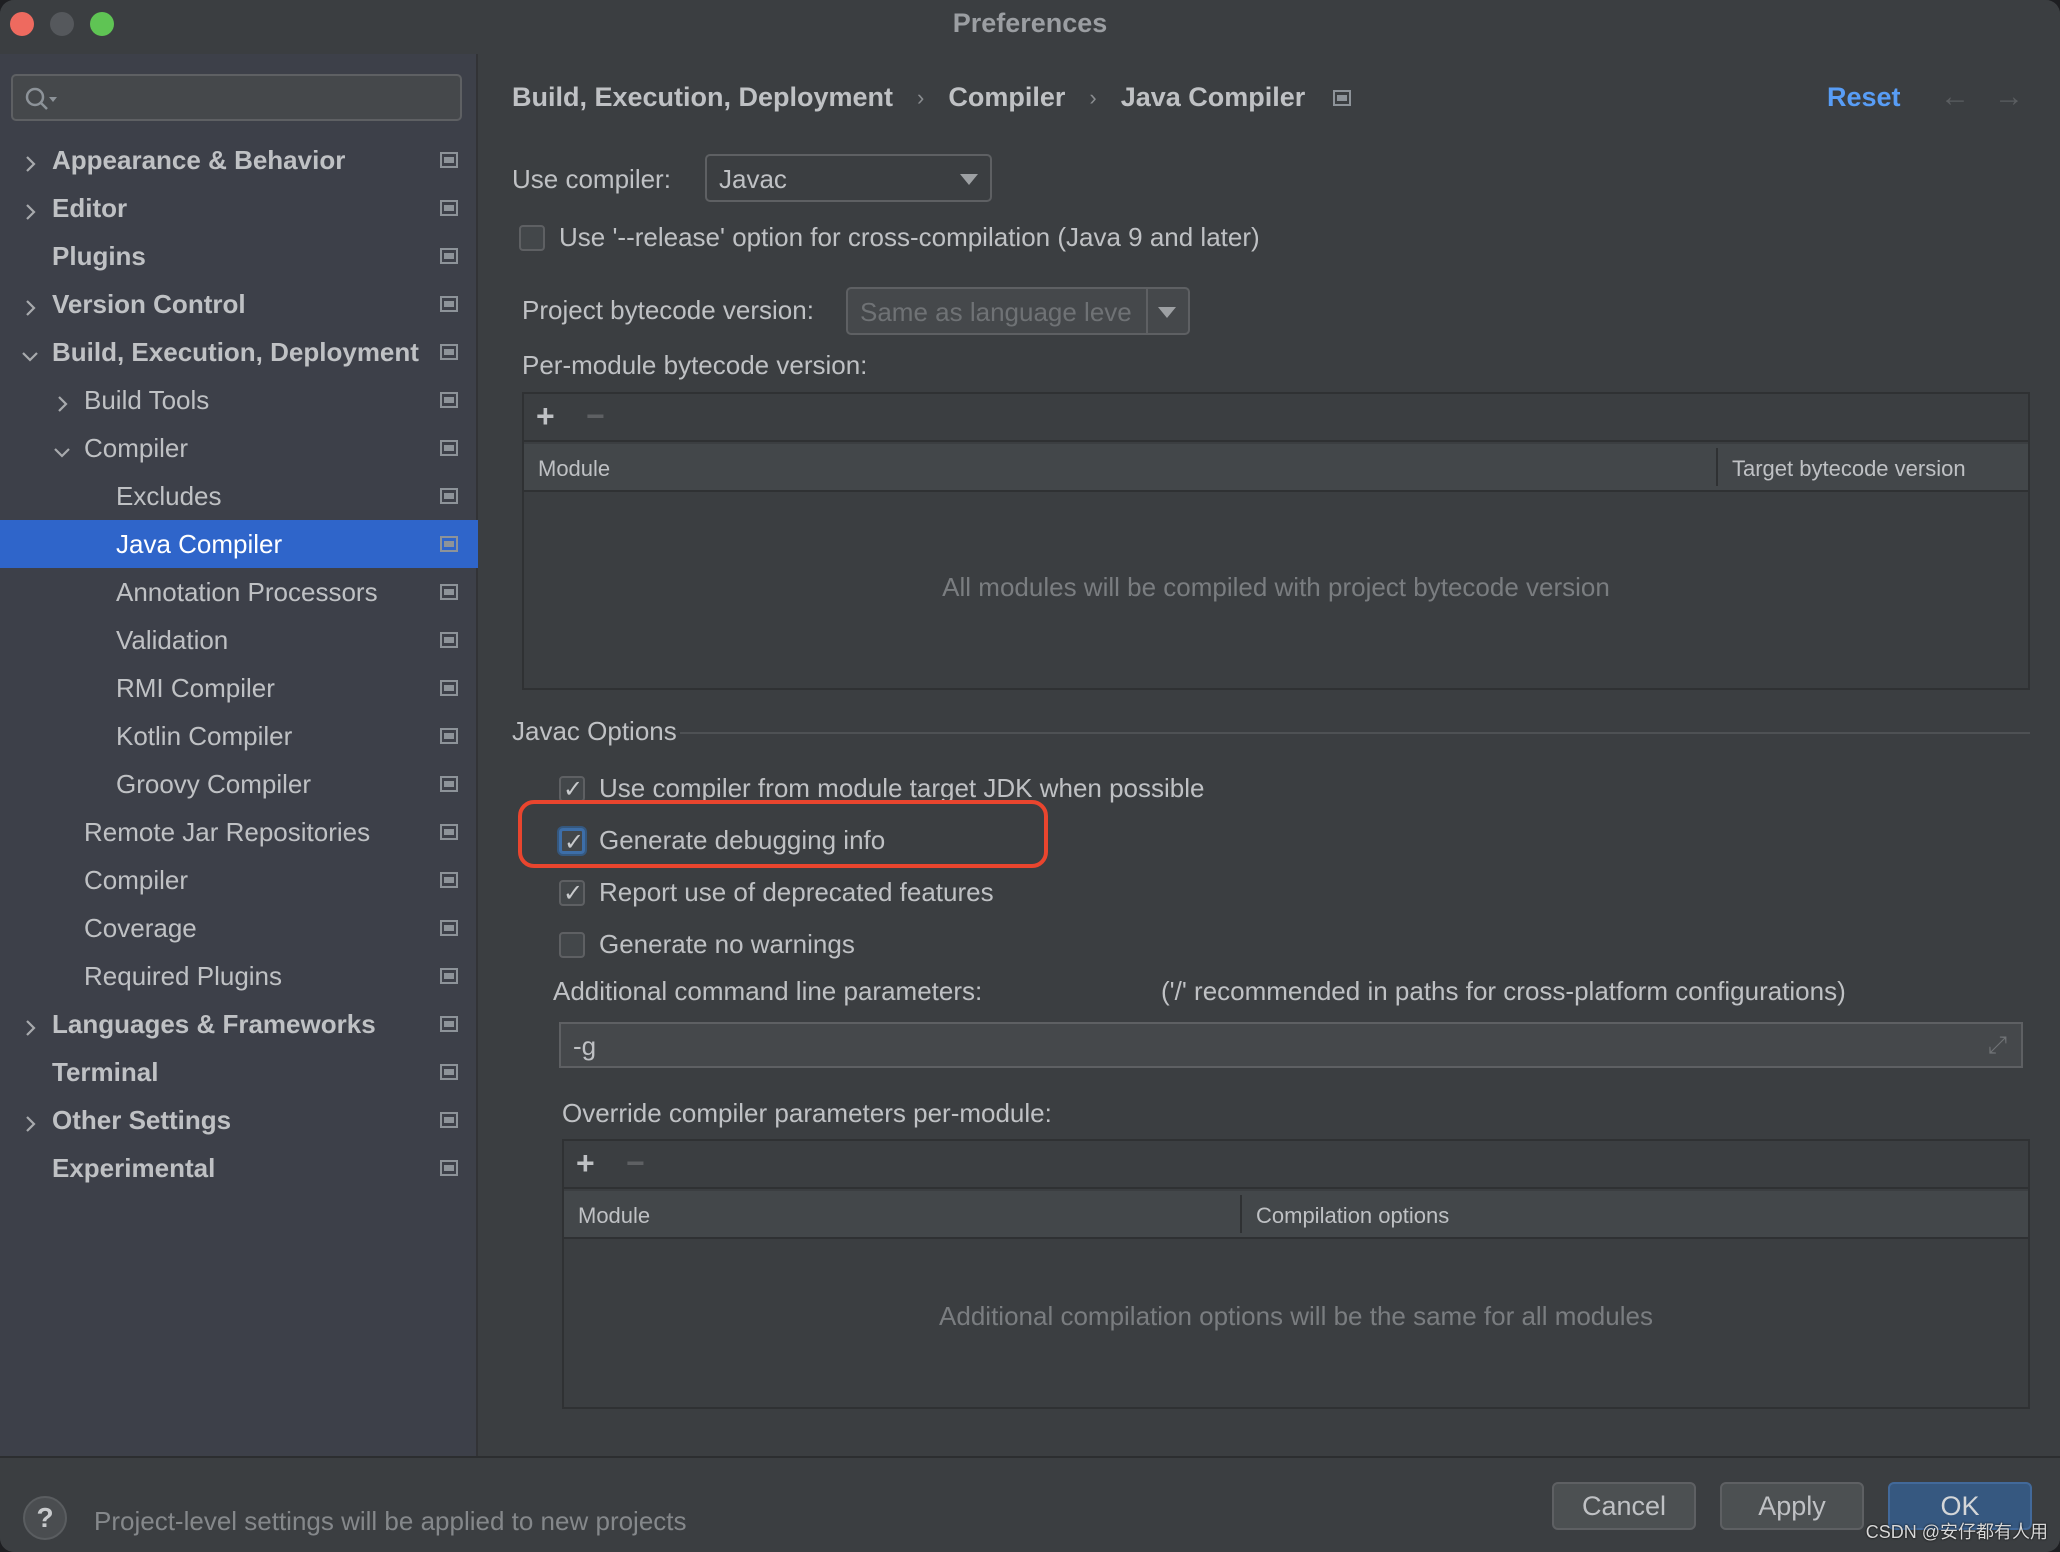 The height and width of the screenshot is (1552, 2060). What do you see at coordinates (239, 1120) in the screenshot?
I see `sidebar-item: Other Settings` at bounding box center [239, 1120].